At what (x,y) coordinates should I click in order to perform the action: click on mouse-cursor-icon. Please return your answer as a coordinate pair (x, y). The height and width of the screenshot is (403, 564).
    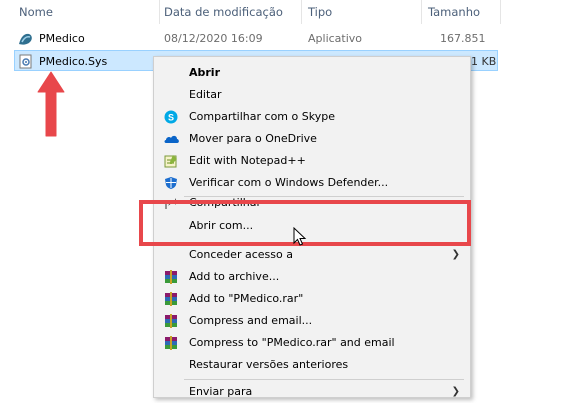
    Looking at the image, I should click on (300, 236).